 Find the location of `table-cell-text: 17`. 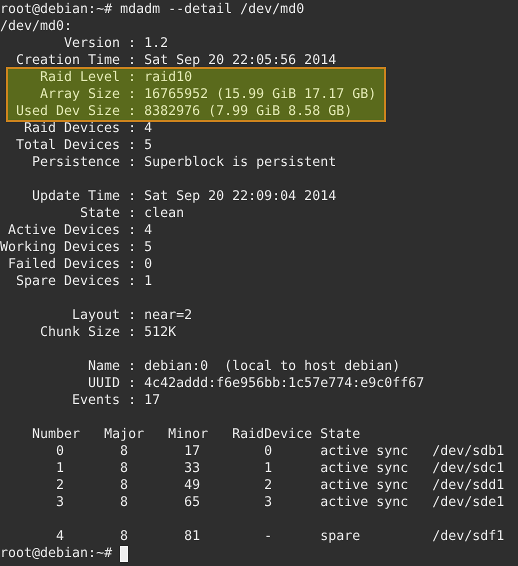

table-cell-text: 17 is located at coordinates (191, 451).